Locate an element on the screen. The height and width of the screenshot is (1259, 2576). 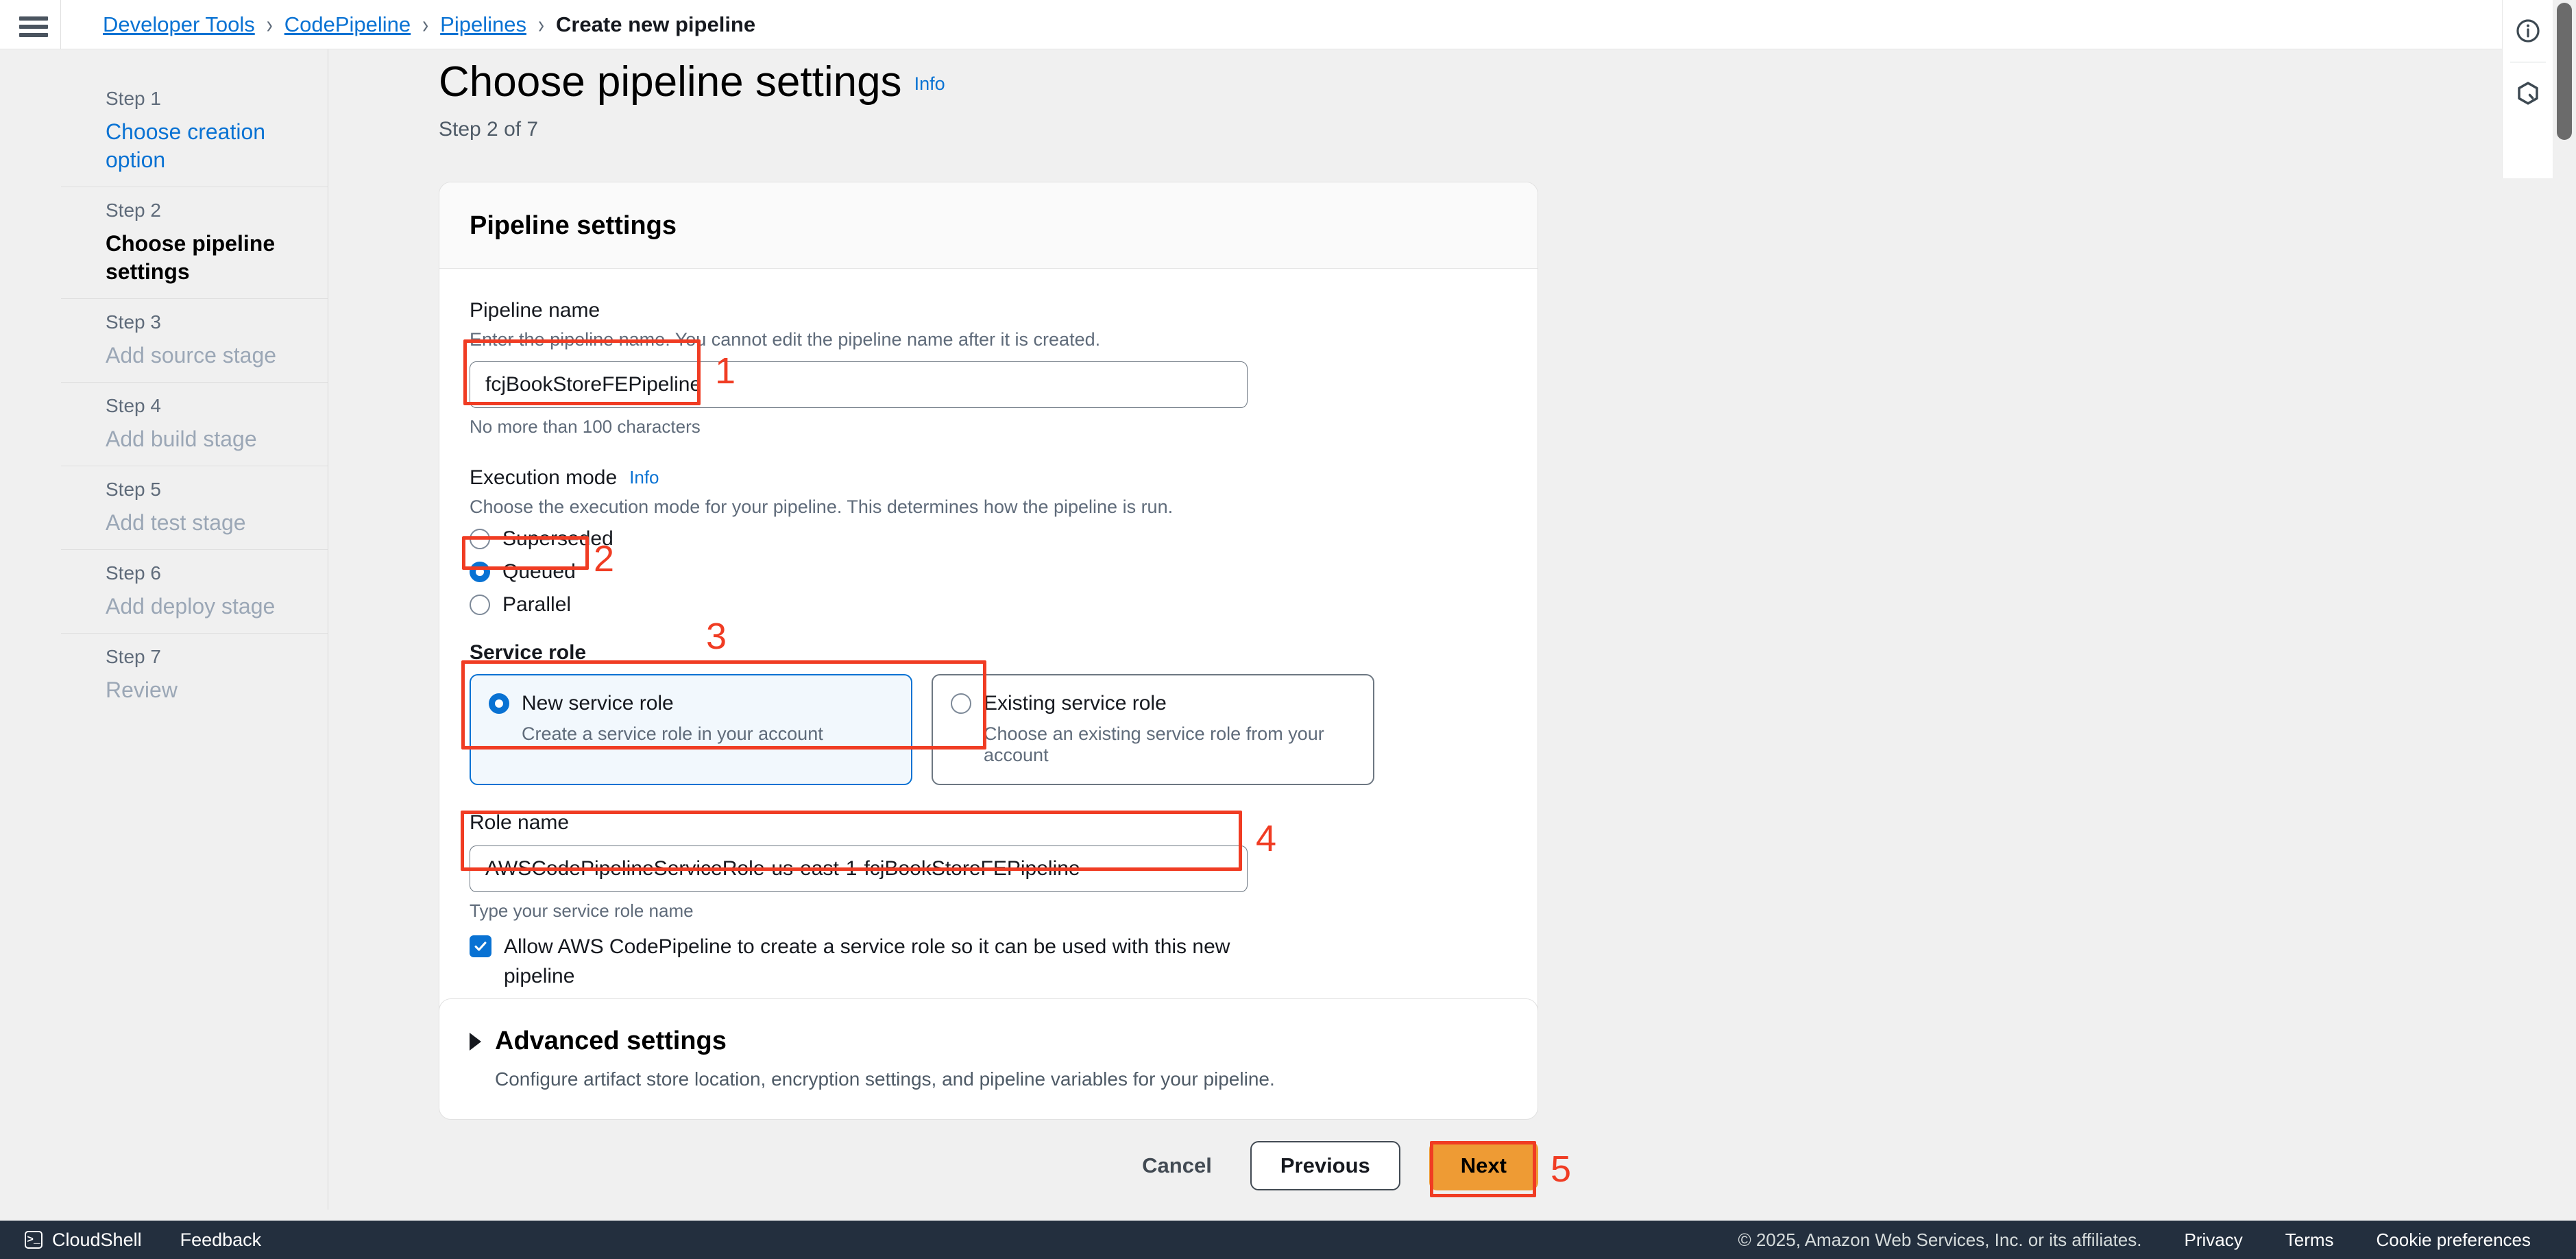
execution-mode-label: Execution mode is located at coordinates (544, 477).